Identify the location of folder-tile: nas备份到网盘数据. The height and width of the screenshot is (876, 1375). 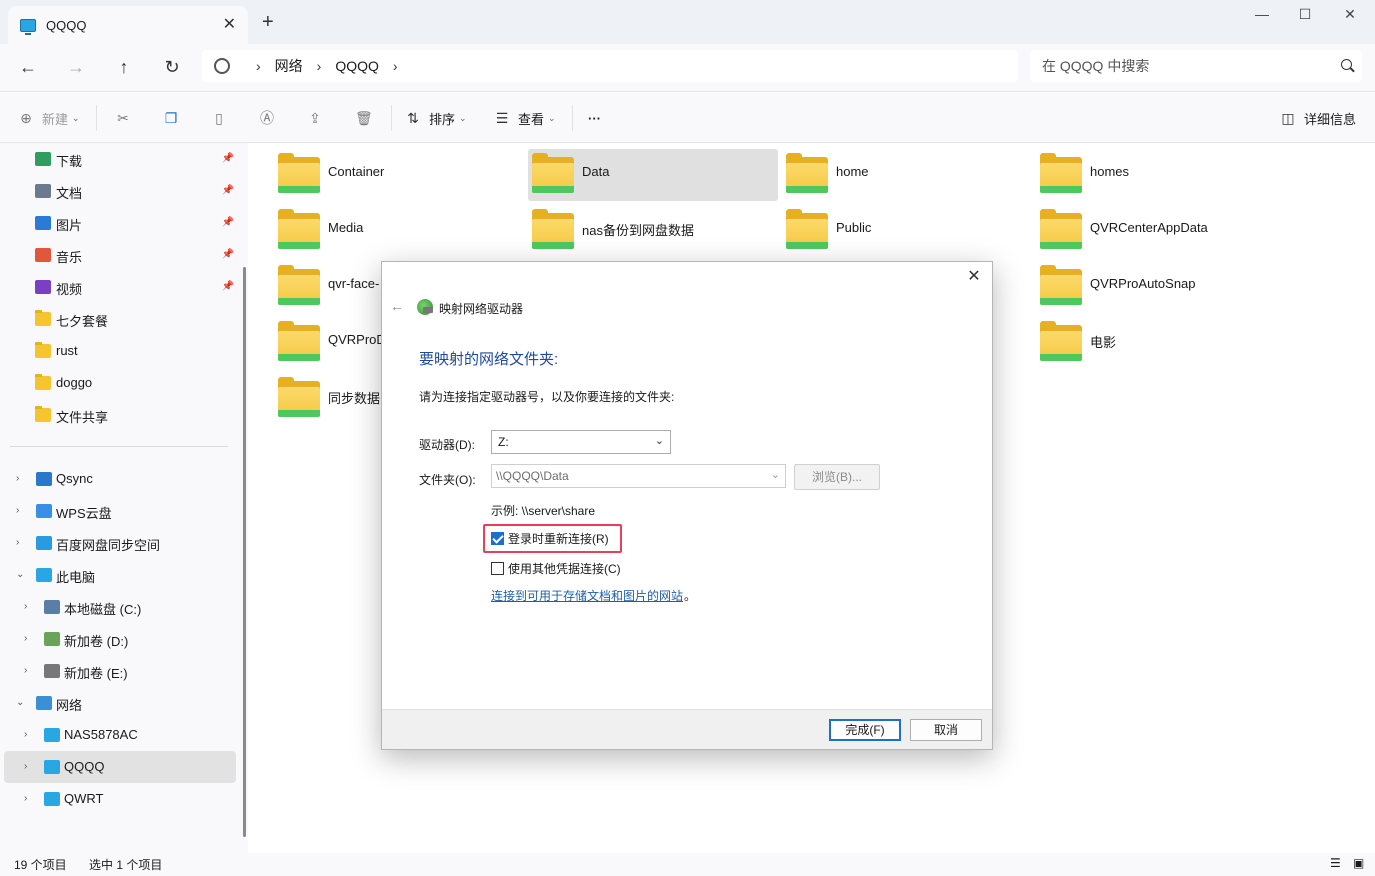
(653, 231).